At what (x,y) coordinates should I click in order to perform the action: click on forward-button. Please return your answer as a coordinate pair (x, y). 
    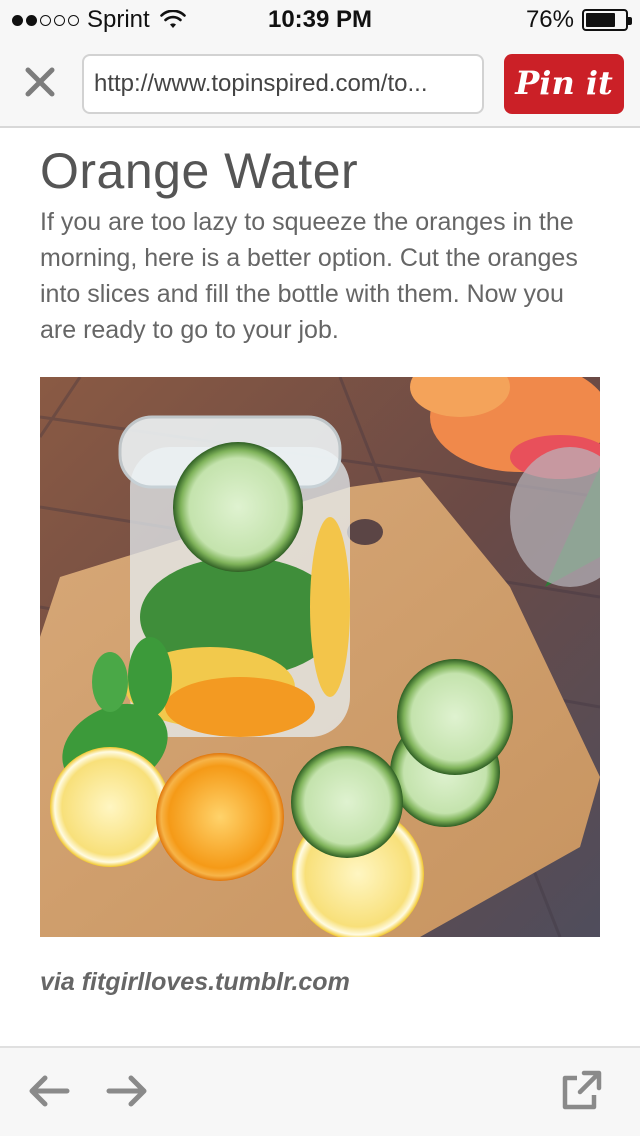
    Looking at the image, I should click on (127, 1091).